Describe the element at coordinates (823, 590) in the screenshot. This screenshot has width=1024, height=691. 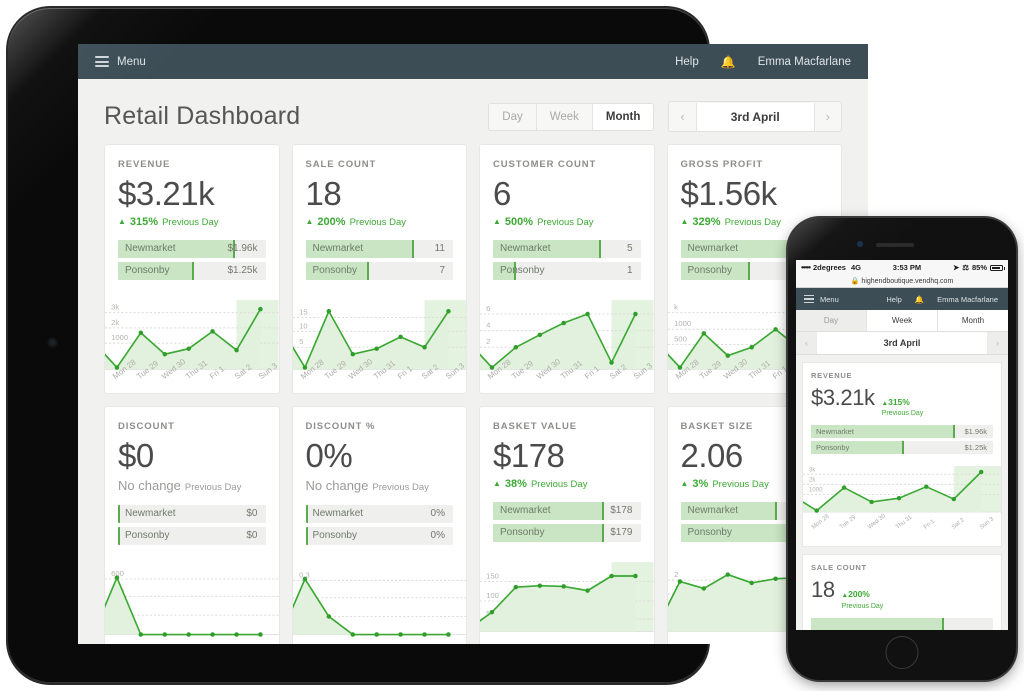
I see `phone-card-value: 18` at that location.